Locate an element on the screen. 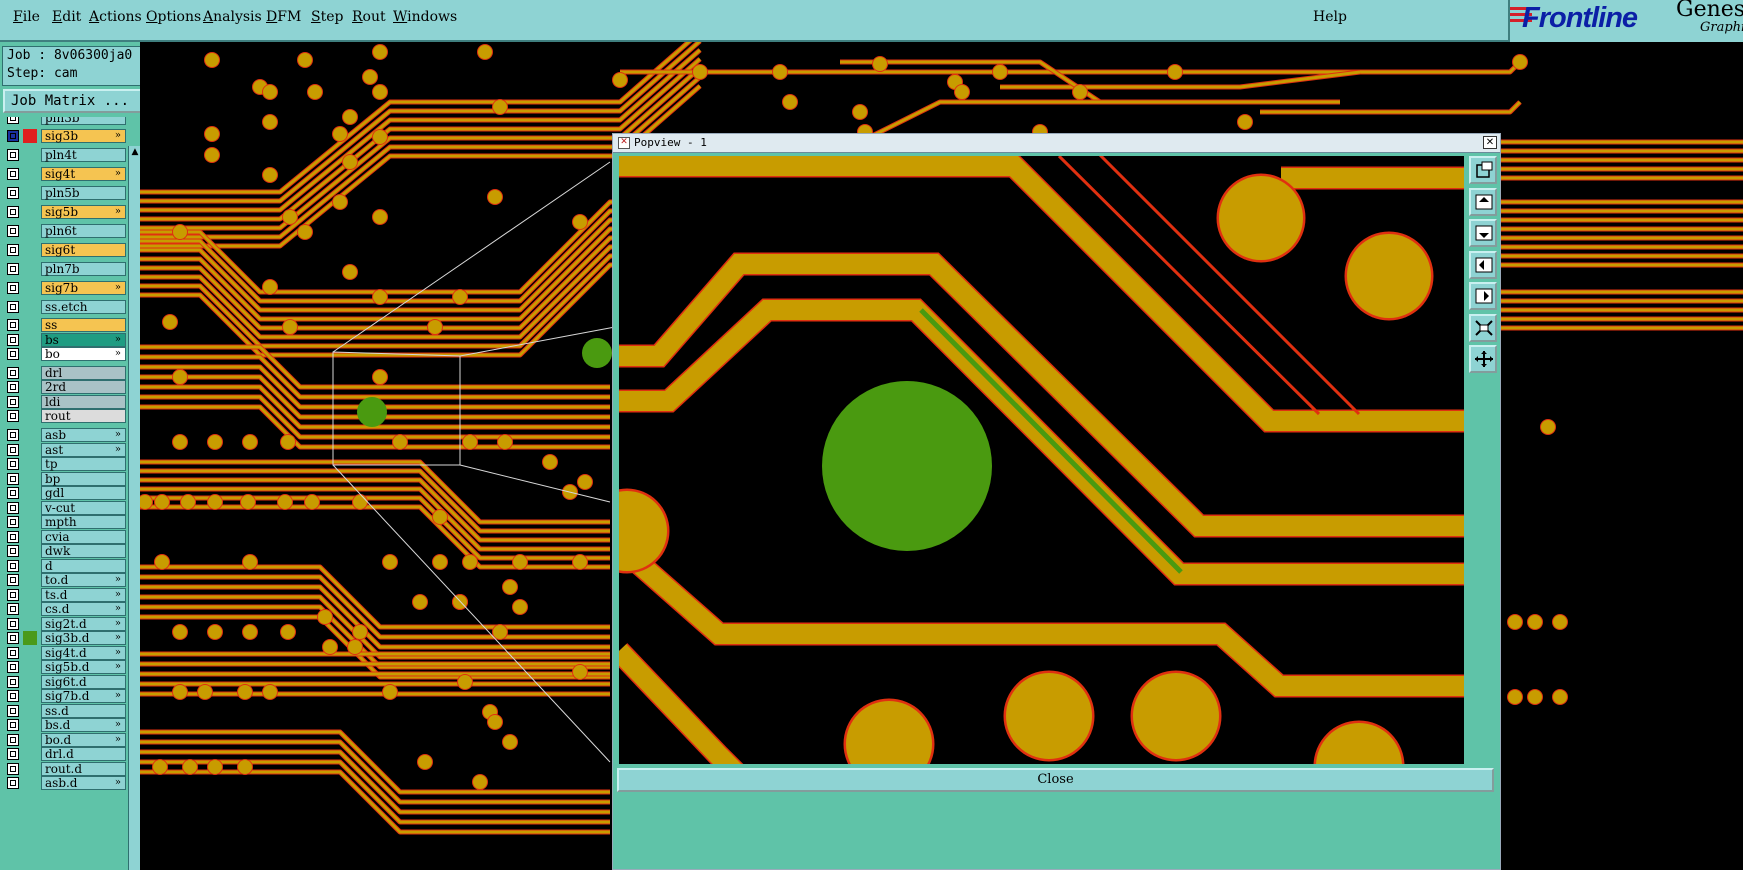  layer-row-sig5b-d: sig5b.d » is located at coordinates (65, 667).